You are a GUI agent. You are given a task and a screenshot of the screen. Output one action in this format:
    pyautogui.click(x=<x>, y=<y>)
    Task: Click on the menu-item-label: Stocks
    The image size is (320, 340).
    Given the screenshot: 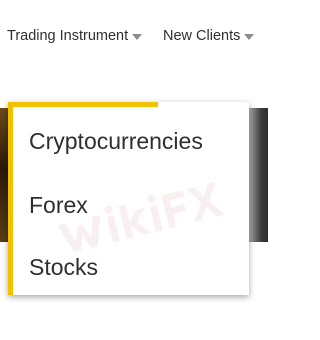 What is the action you would take?
    pyautogui.click(x=64, y=266)
    